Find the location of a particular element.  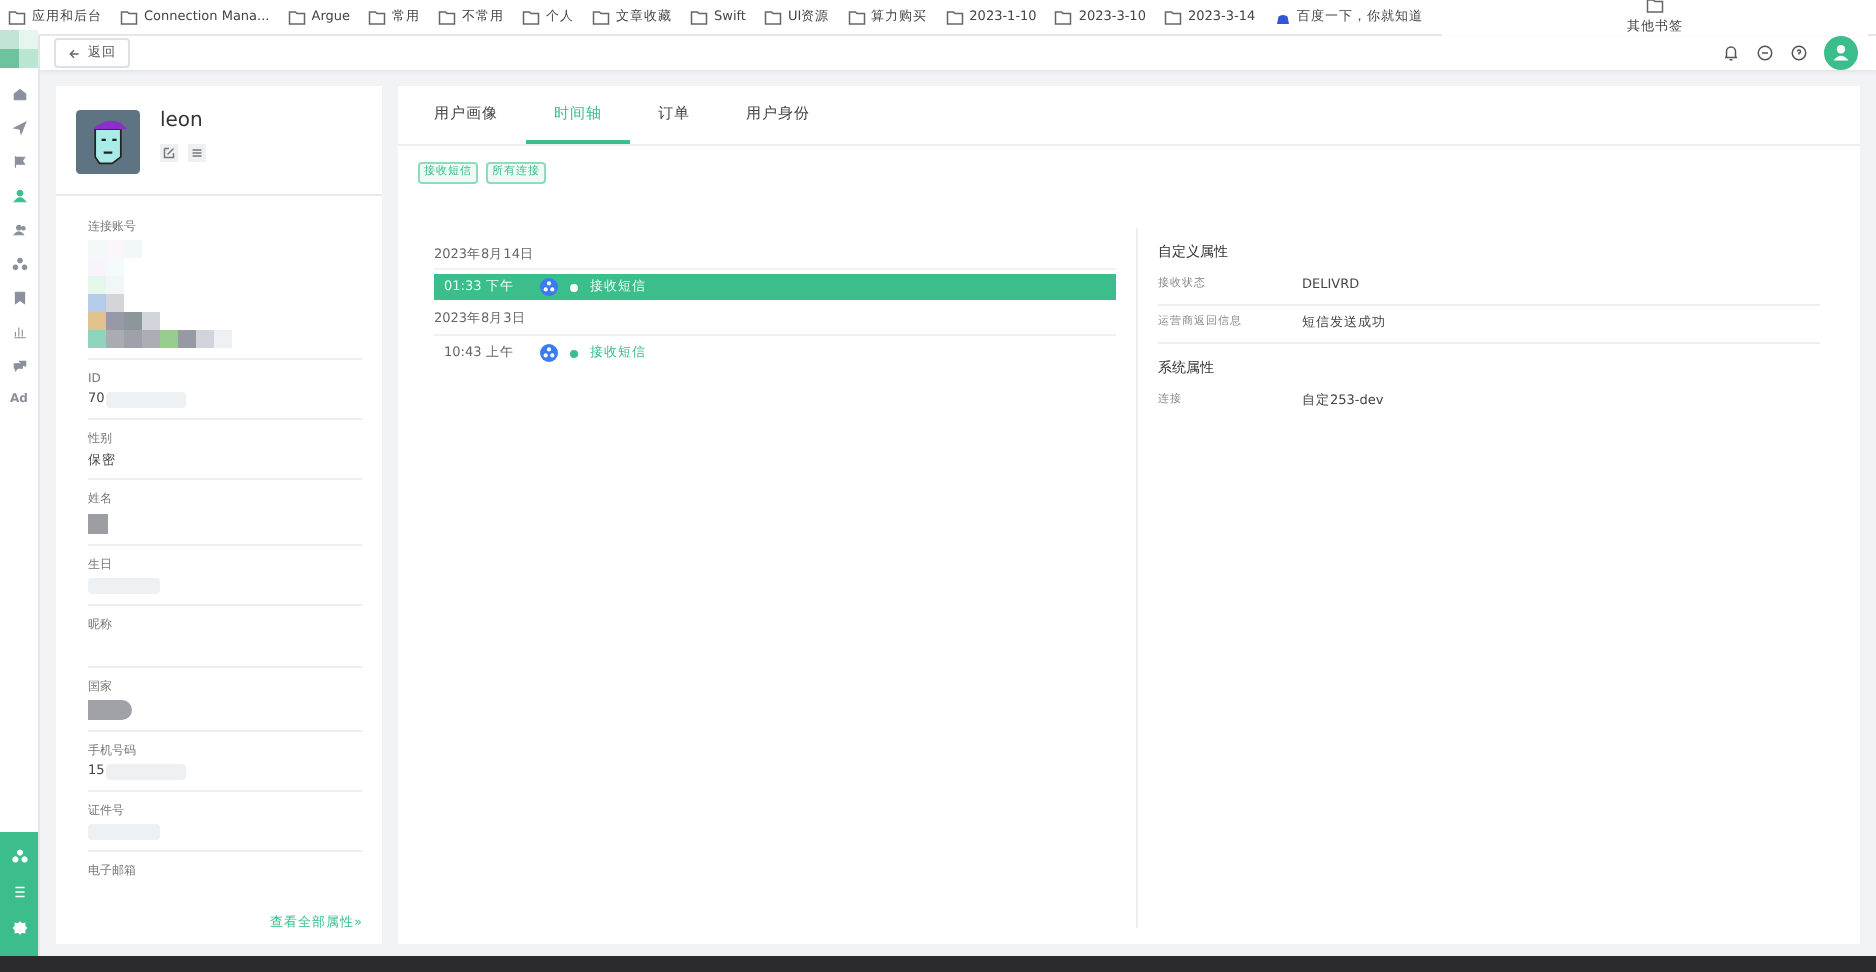

gear-icon is located at coordinates (19, 928).